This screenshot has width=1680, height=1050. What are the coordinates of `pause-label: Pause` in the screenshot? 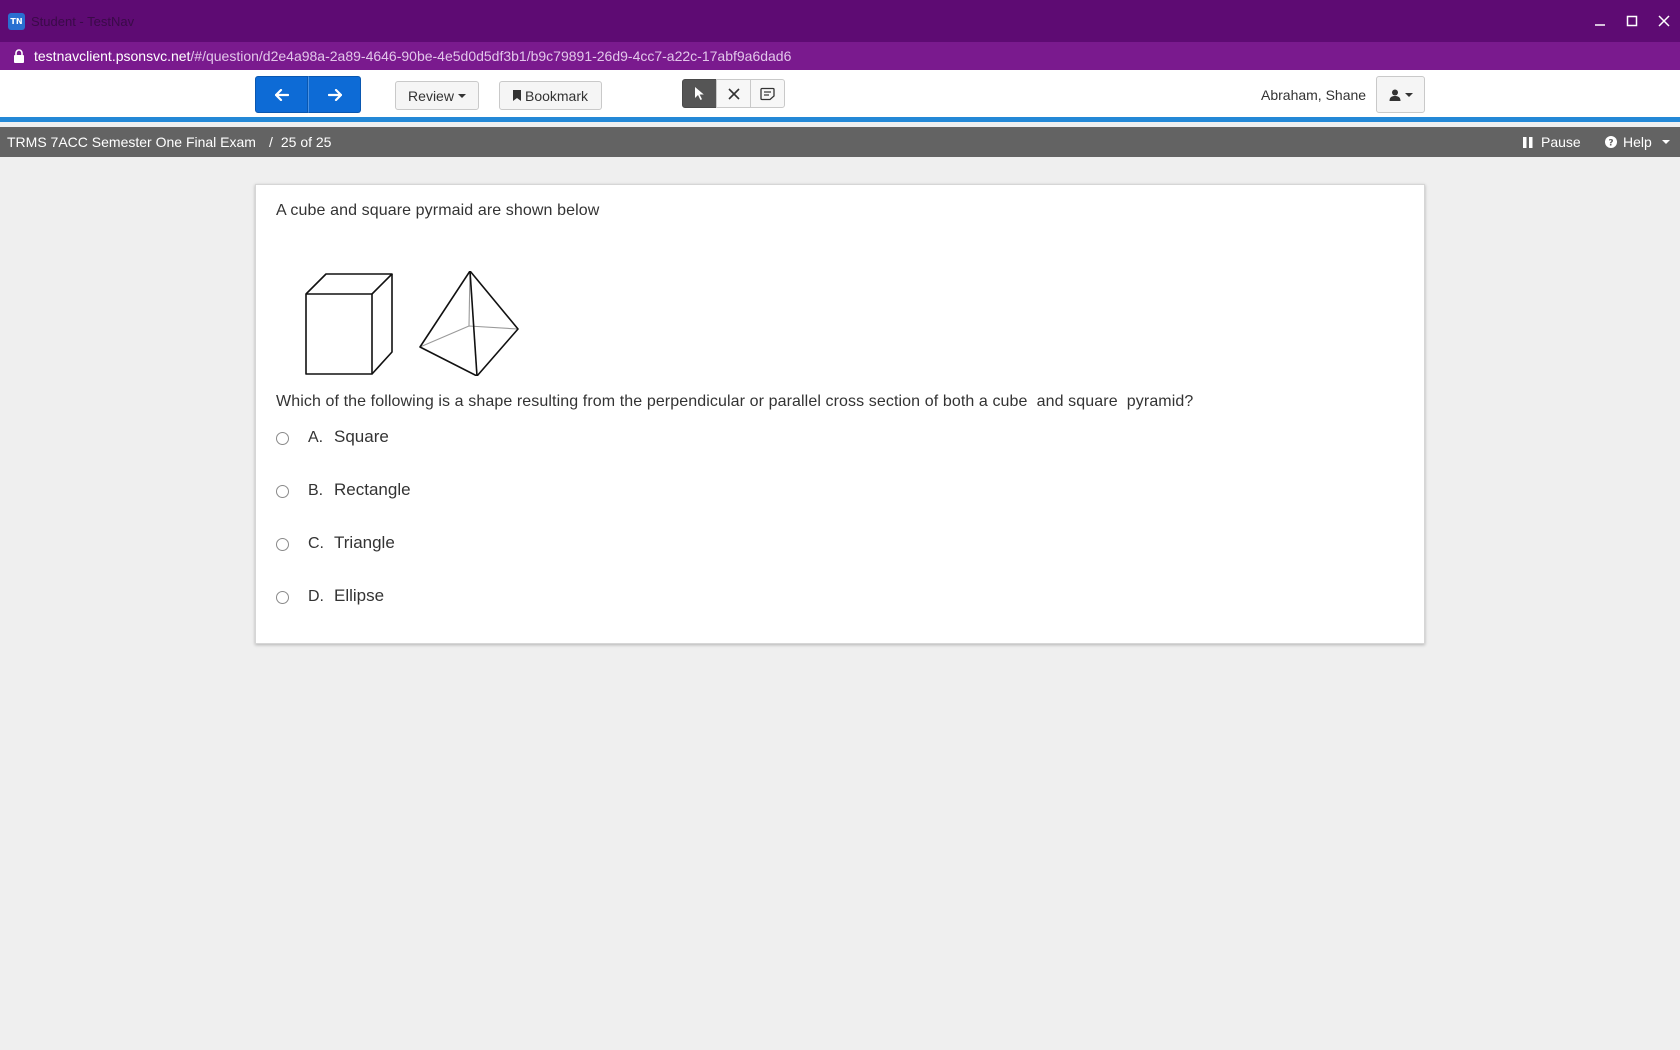 It's located at (1561, 142).